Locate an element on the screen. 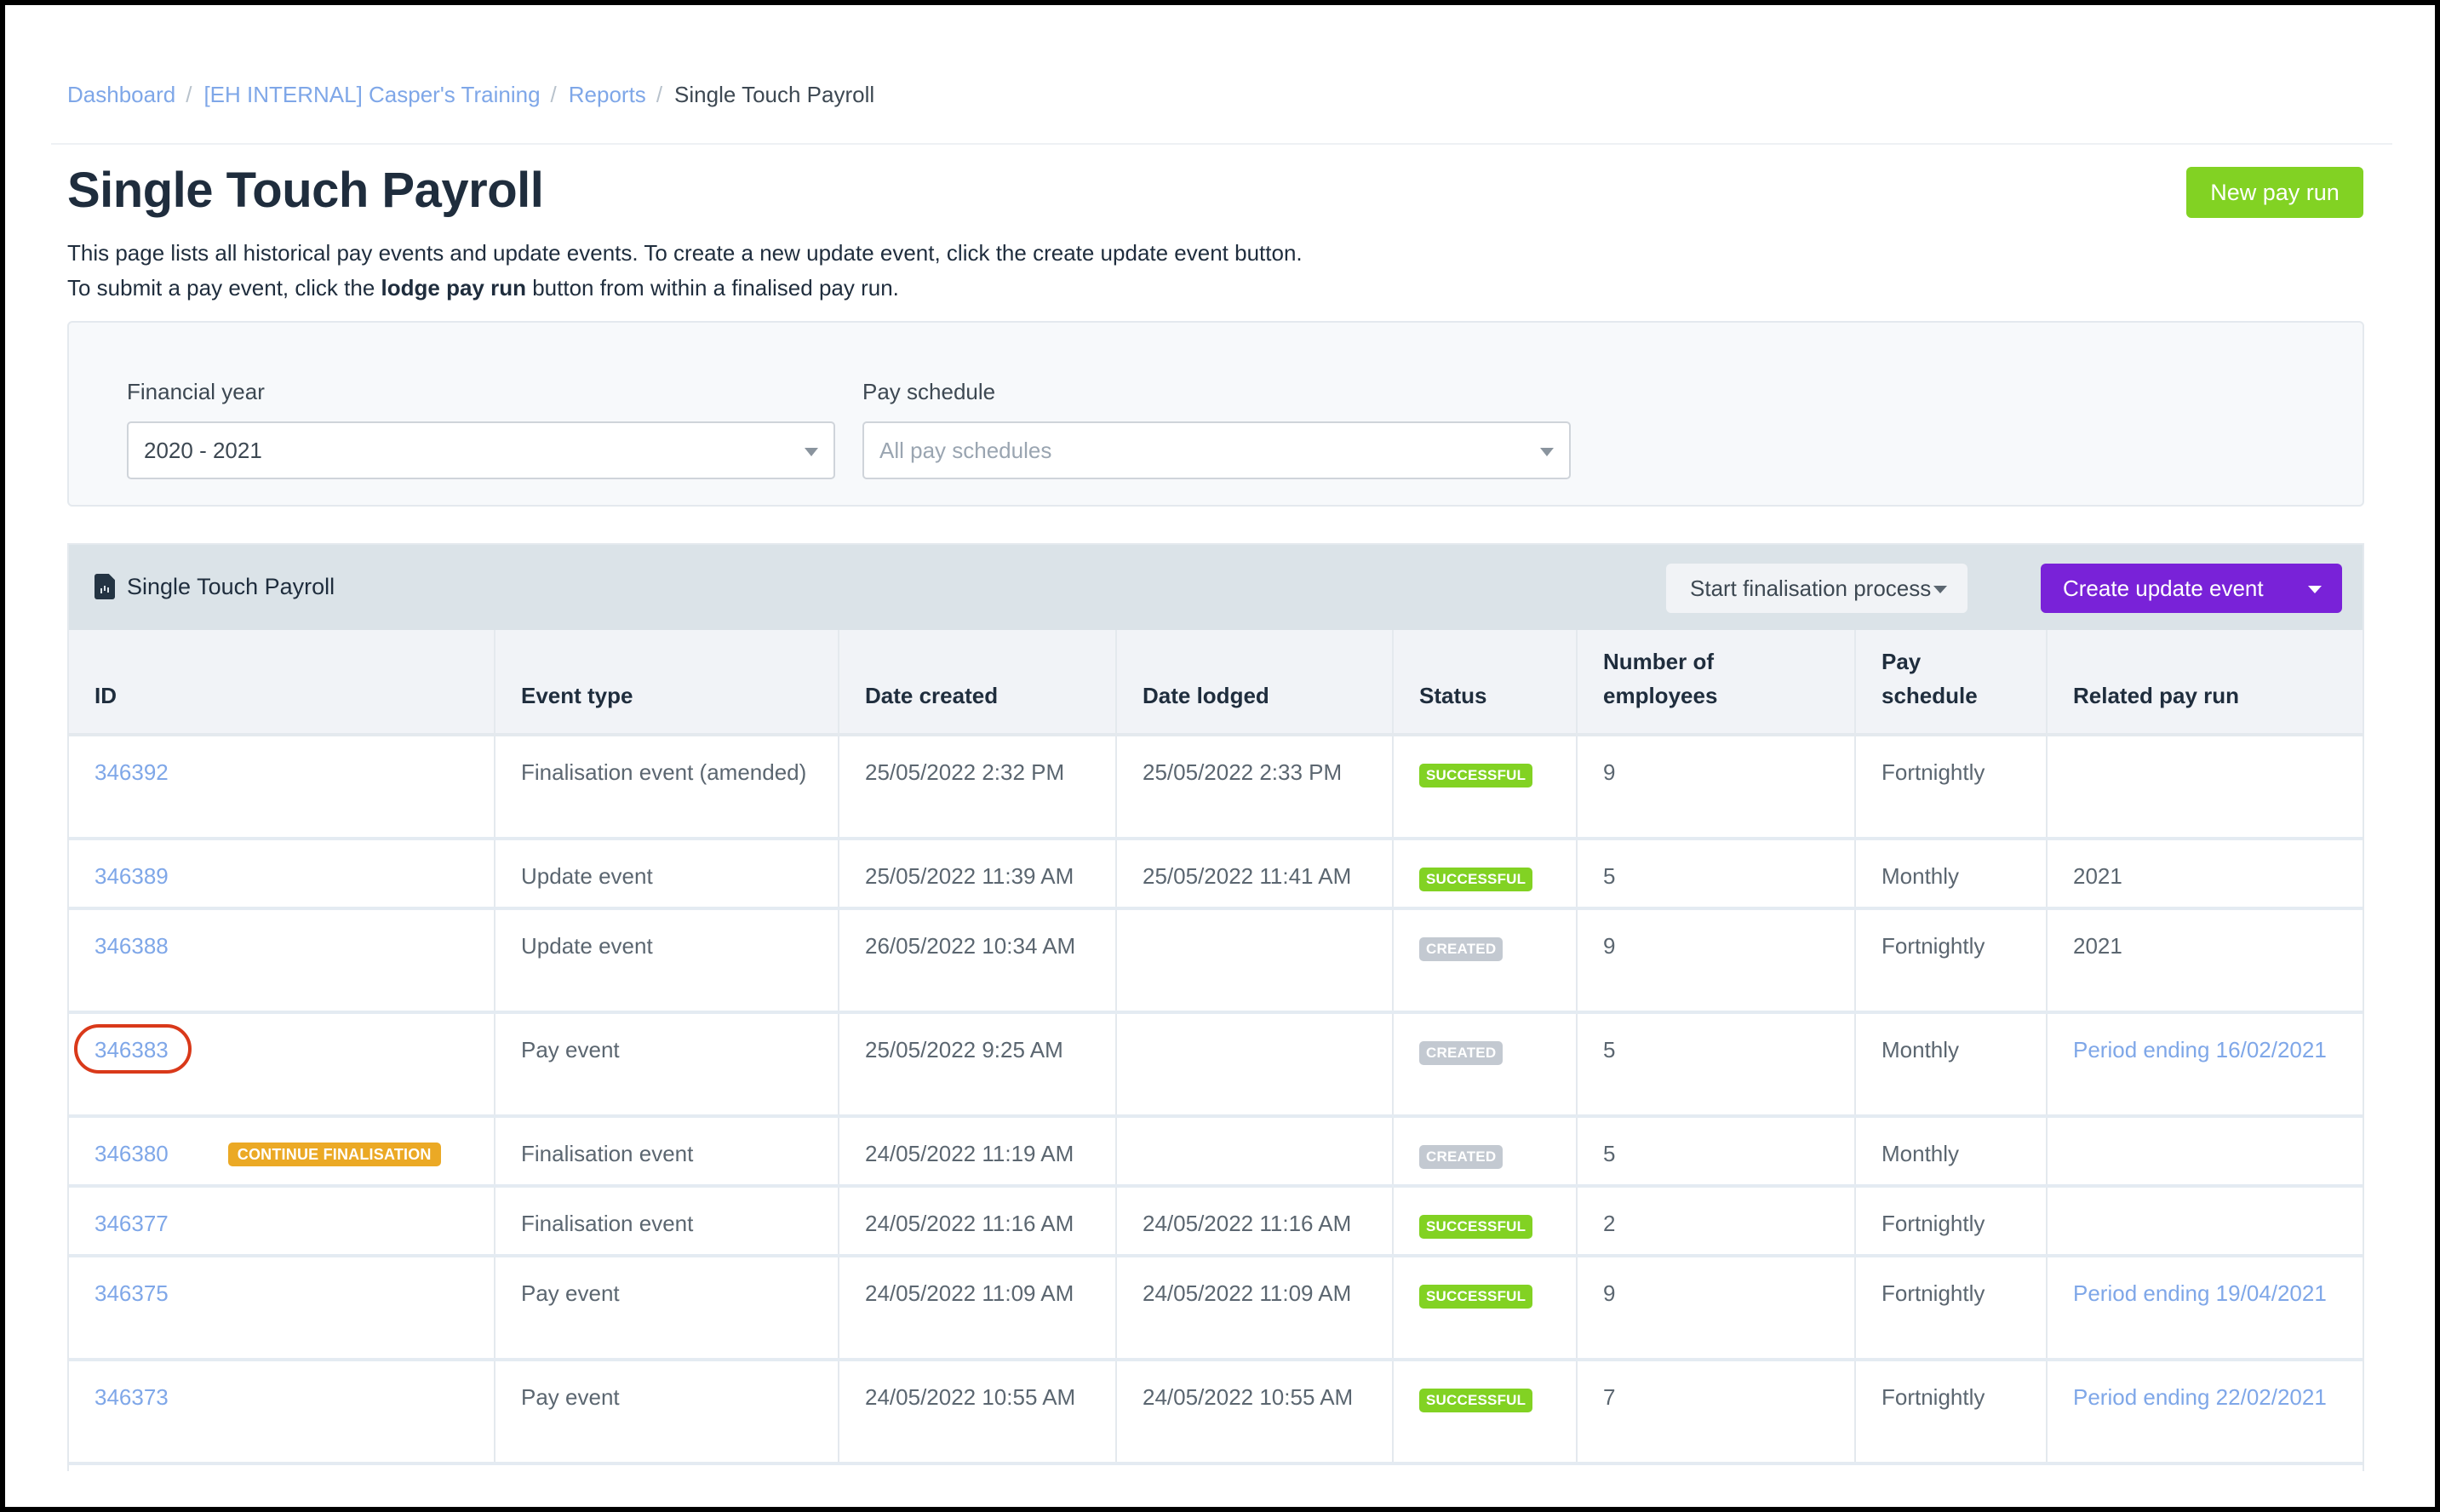 The height and width of the screenshot is (1512, 2440). page-title: Single Touch Payroll is located at coordinates (305, 190).